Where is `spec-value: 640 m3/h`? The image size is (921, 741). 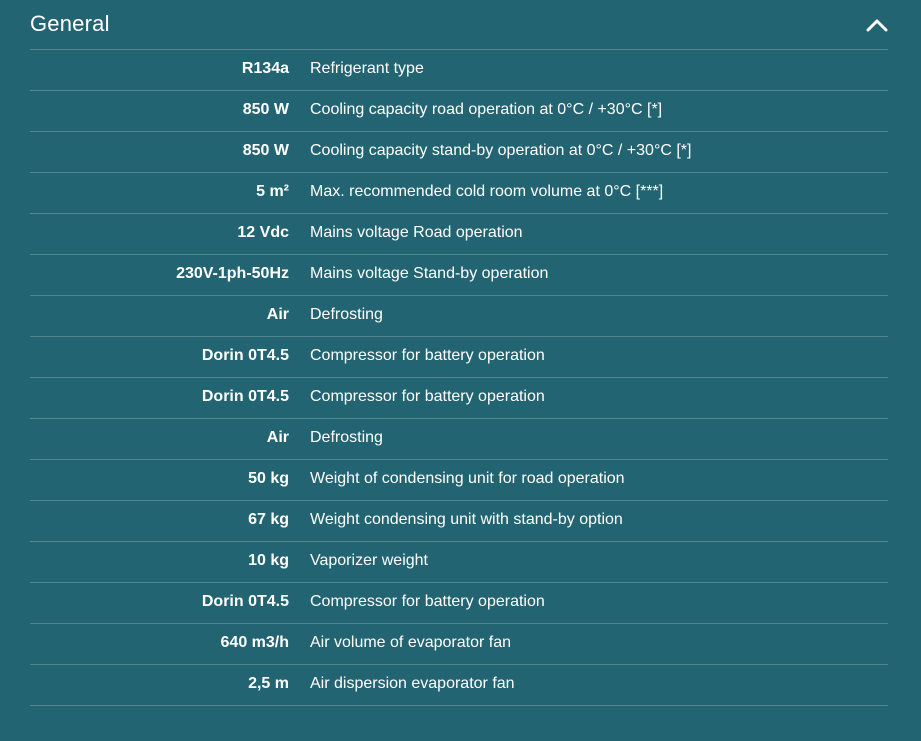 spec-value: 640 m3/h is located at coordinates (254, 642).